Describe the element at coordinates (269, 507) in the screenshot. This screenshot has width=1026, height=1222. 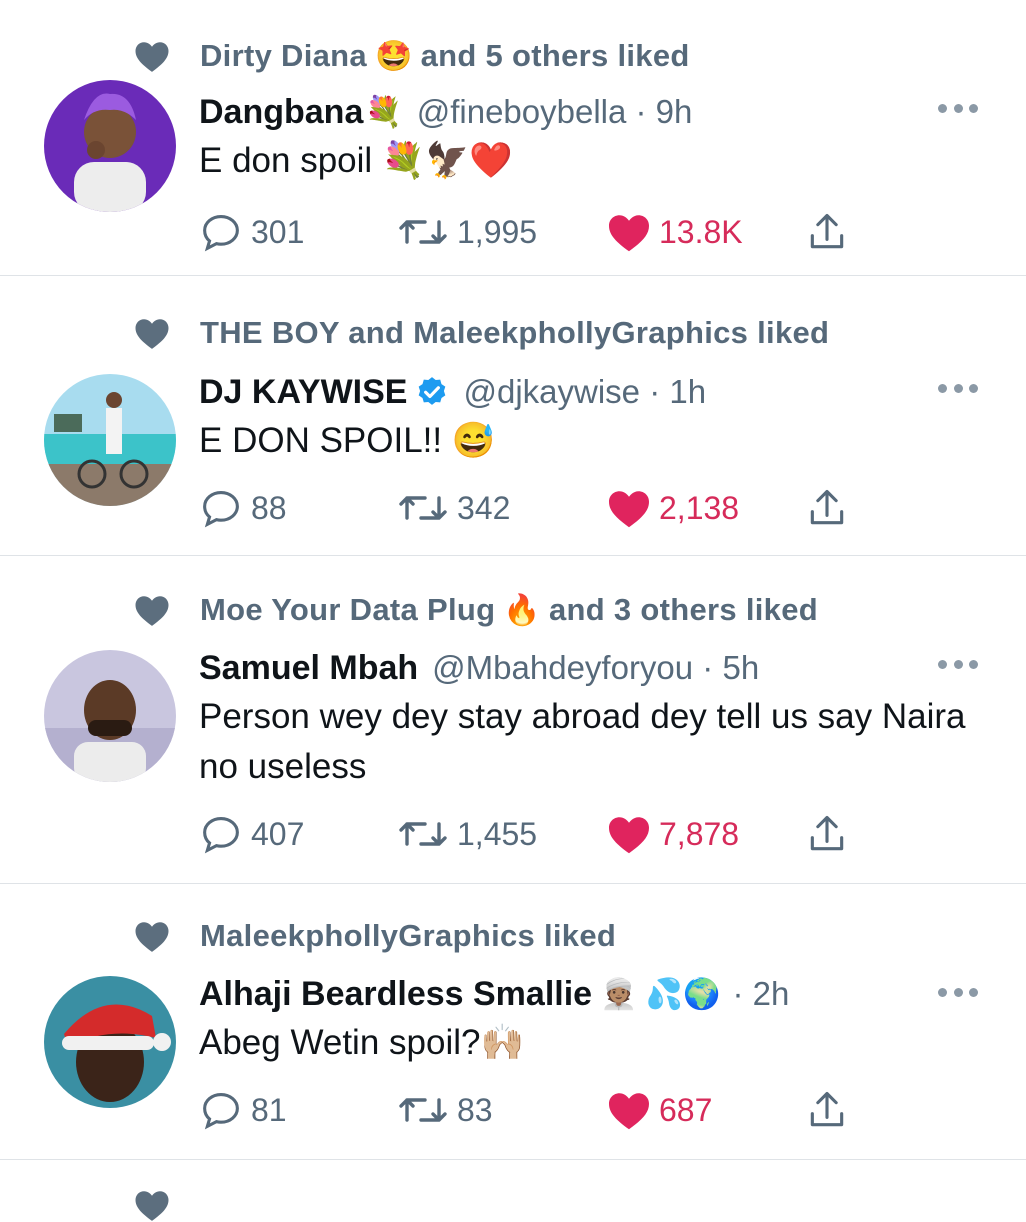
I see `reply-count: 88` at that location.